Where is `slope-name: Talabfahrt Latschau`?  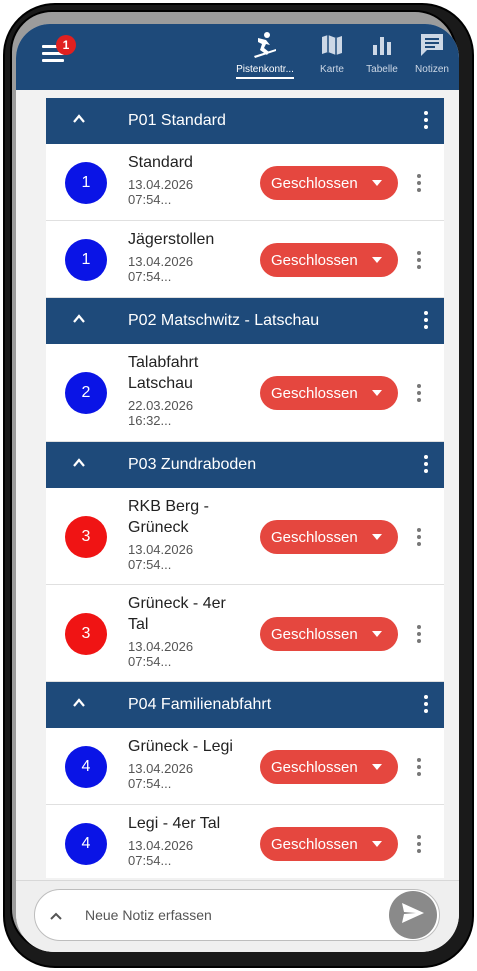
slope-name: Talabfahrt Latschau is located at coordinates (163, 373).